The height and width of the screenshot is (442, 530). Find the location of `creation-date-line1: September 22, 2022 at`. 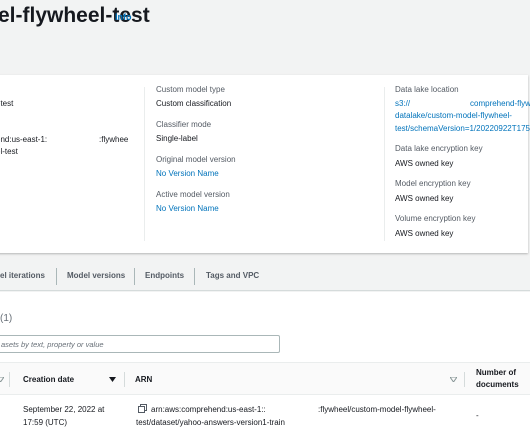

creation-date-line1: September 22, 2022 at is located at coordinates (64, 409).